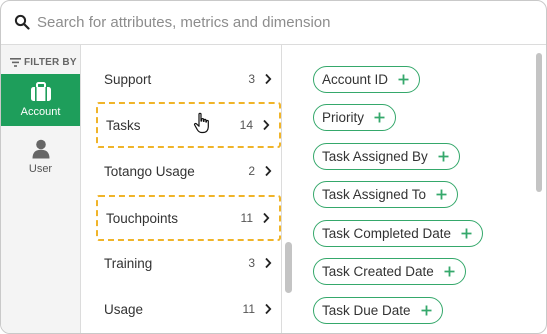 This screenshot has height=334, width=547. I want to click on category-label: Training, so click(128, 263).